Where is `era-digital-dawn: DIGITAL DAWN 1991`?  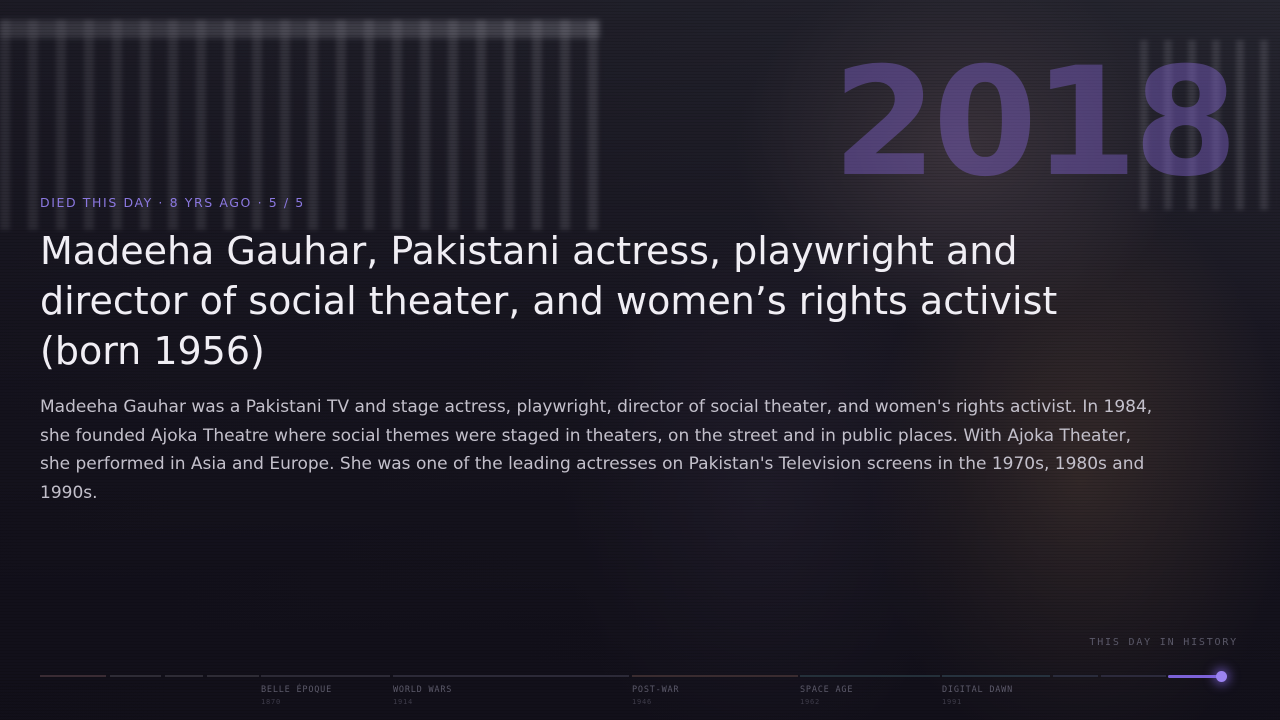
era-digital-dawn: DIGITAL DAWN 1991 is located at coordinates (977, 695).